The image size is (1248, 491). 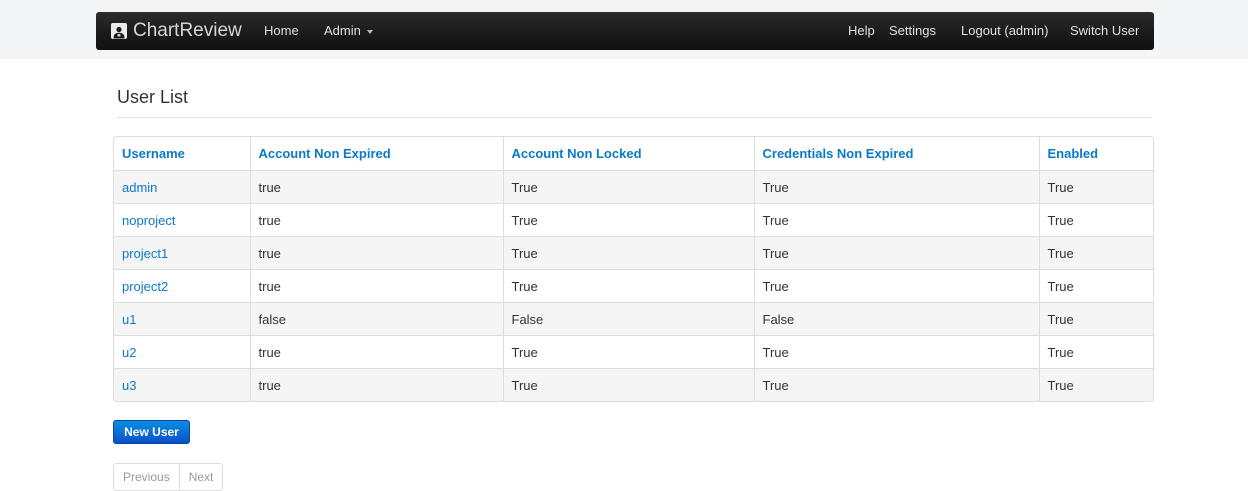 What do you see at coordinates (281, 31) in the screenshot?
I see `nav-home: Home` at bounding box center [281, 31].